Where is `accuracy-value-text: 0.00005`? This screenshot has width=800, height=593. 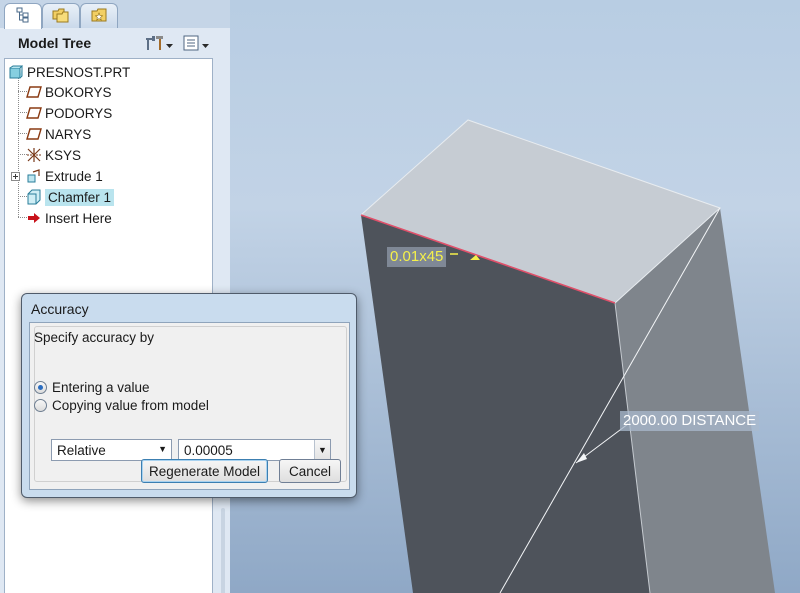 accuracy-value-text: 0.00005 is located at coordinates (208, 450).